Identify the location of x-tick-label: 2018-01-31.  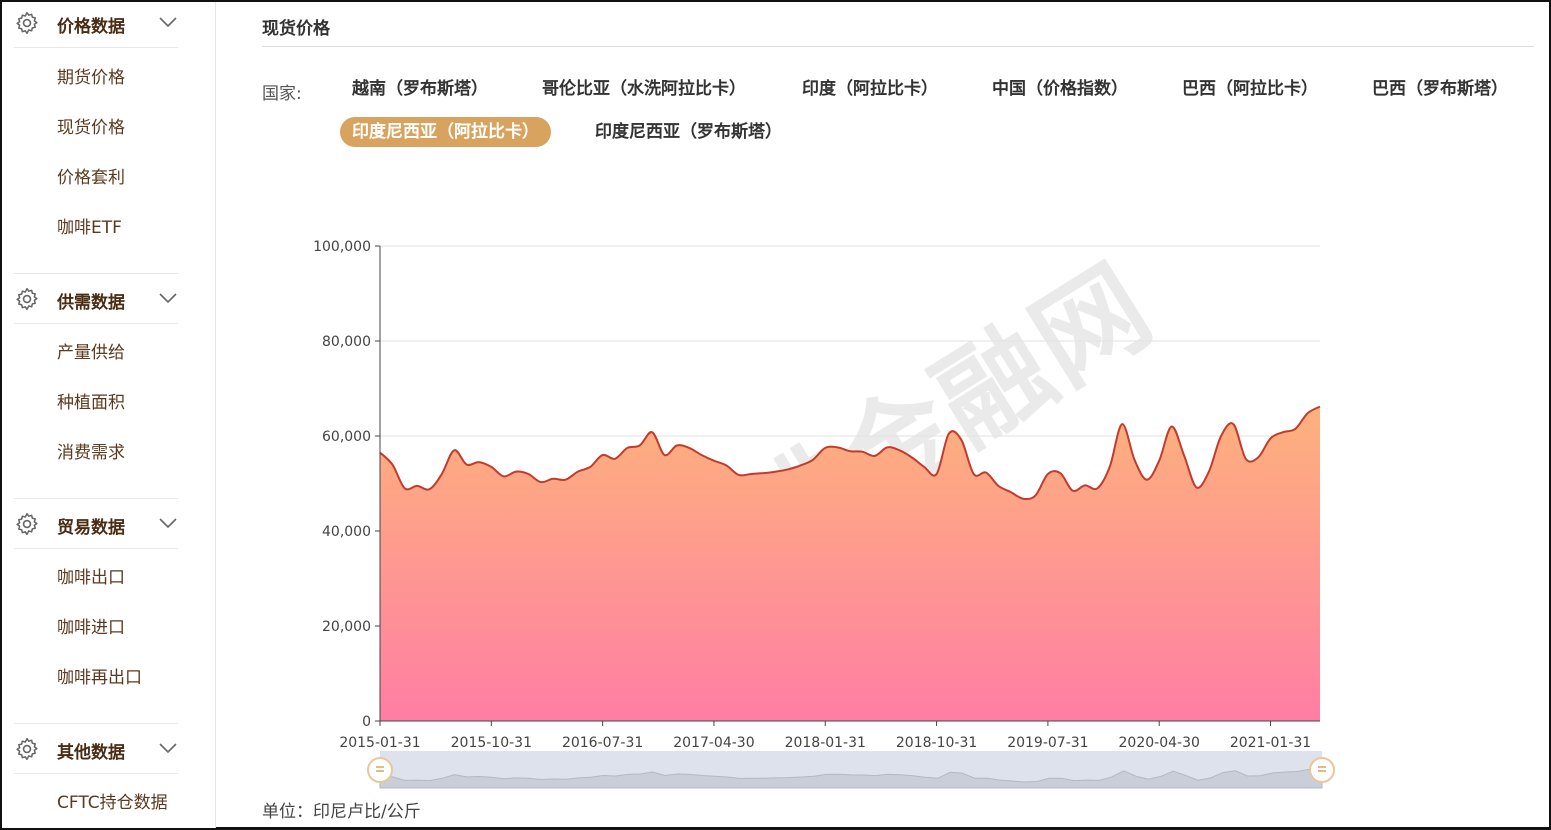
(825, 743).